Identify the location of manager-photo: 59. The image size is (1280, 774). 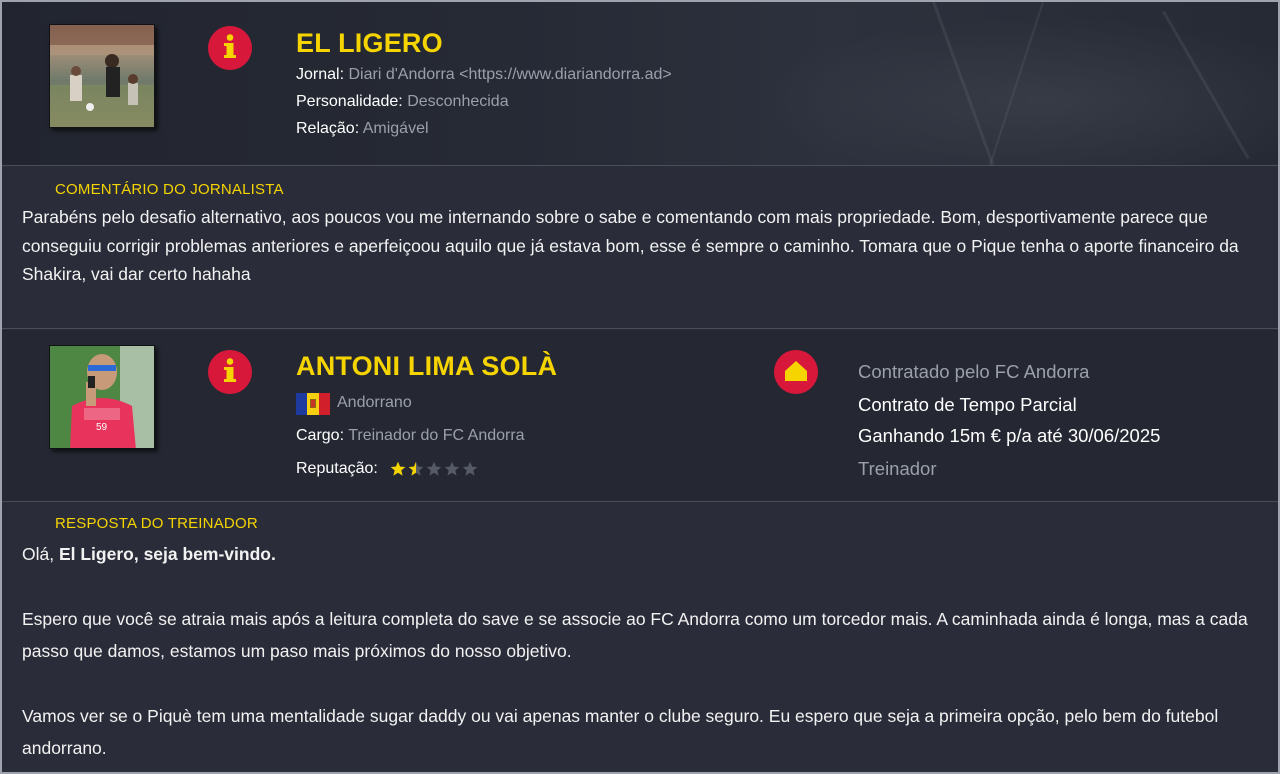
(102, 397).